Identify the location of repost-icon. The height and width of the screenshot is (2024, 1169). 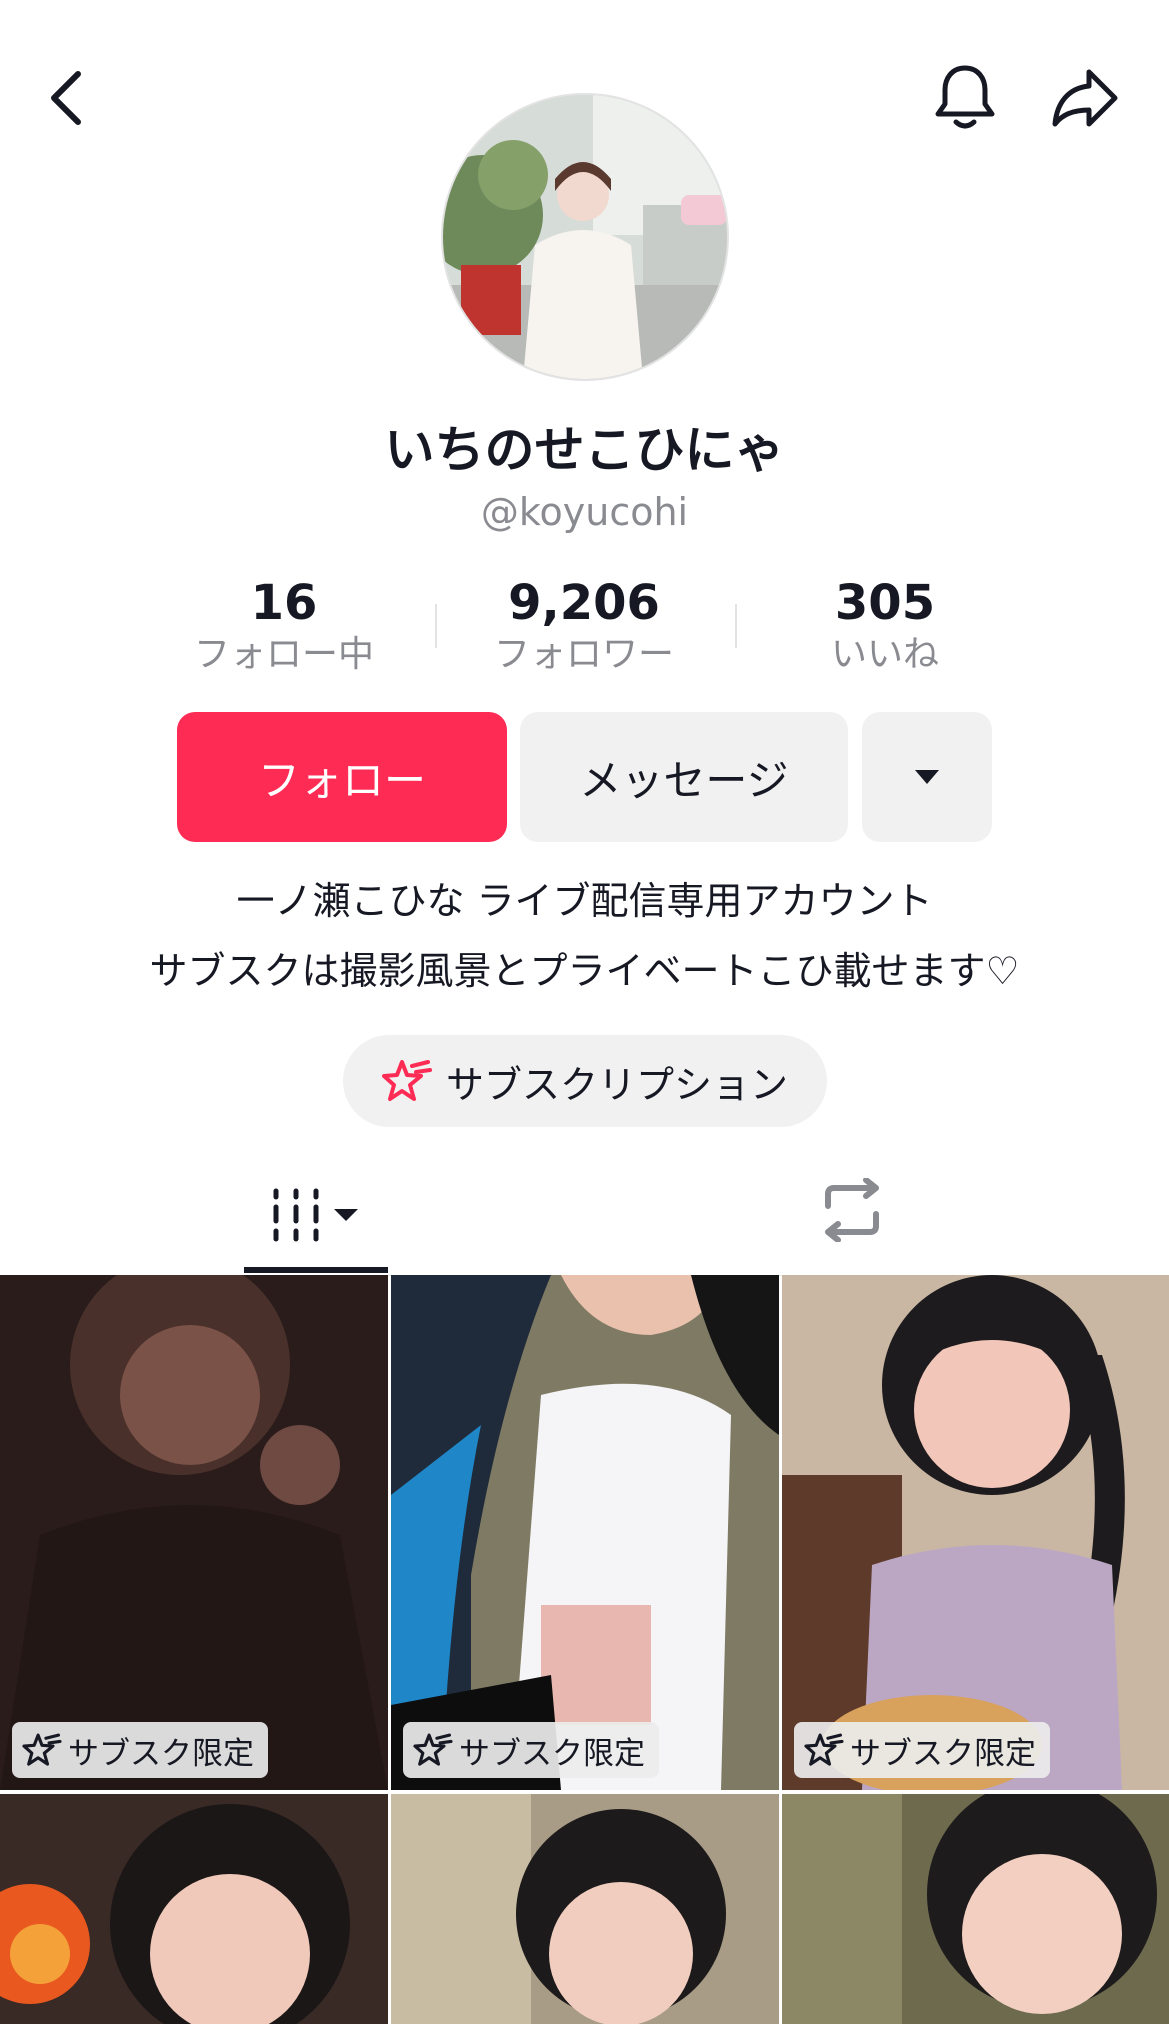
(852, 1210).